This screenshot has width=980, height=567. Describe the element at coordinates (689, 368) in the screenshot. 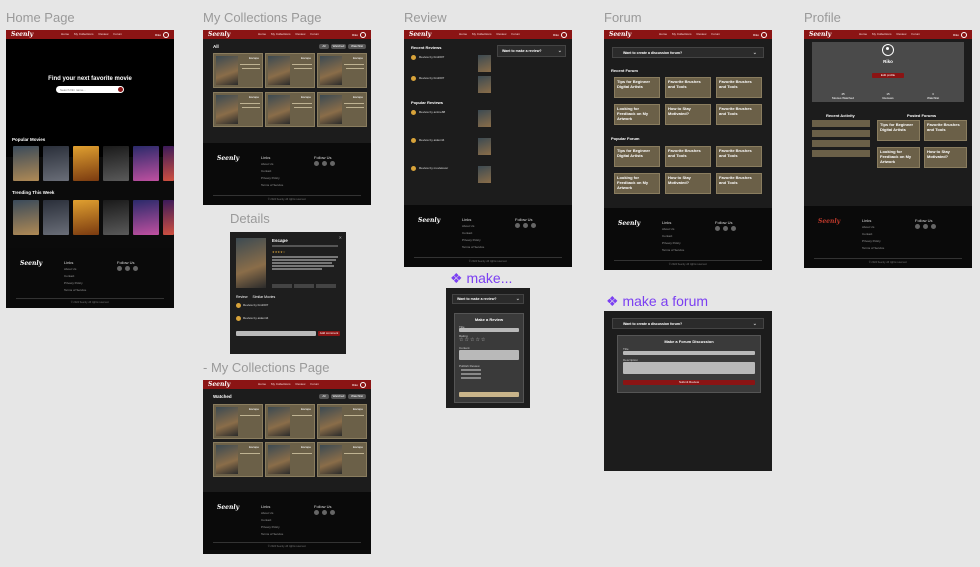

I see `description-textarea` at that location.